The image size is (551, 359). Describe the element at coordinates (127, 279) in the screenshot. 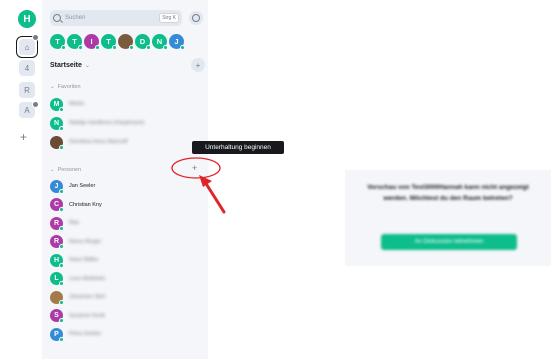

I see `room-list-item: L Leon Mobhelm` at that location.